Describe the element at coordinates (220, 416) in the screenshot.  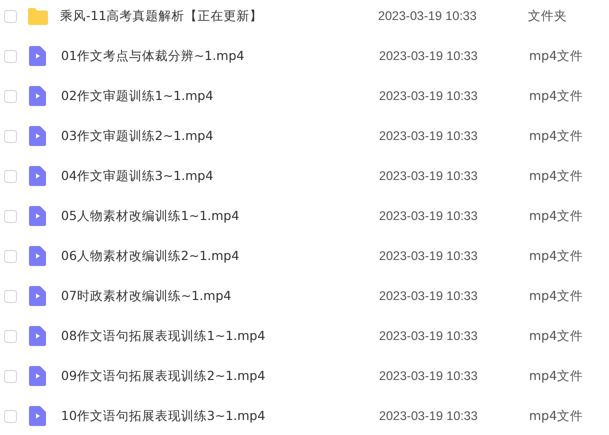
I see `file-name: 10作文语句拓展表现训练3~1.mp4` at that location.